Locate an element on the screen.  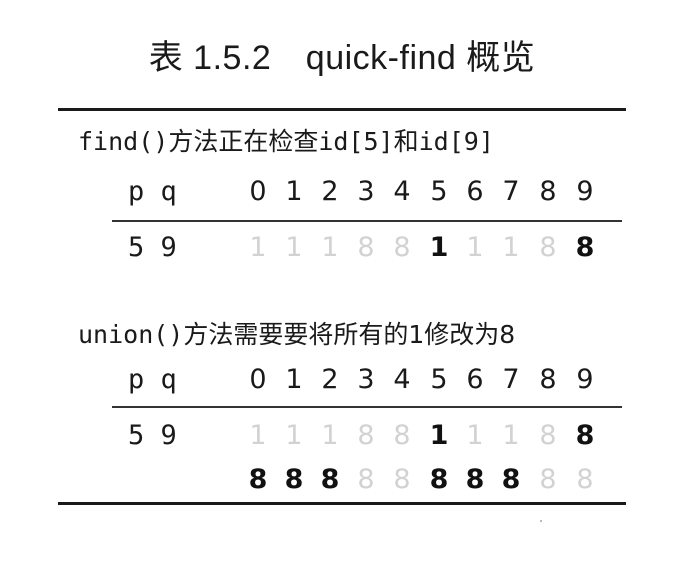
union-before-row: 5 9 1118811188 is located at coordinates (342, 440).